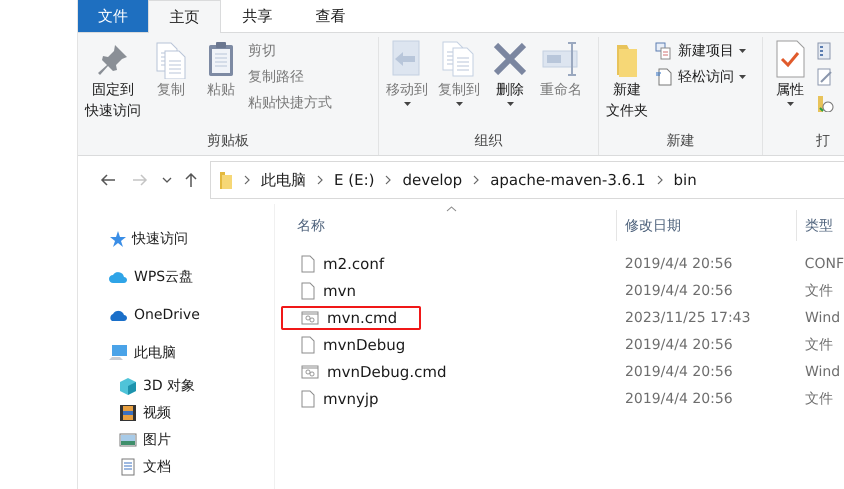 This screenshot has height=489, width=844. Describe the element at coordinates (452, 225) in the screenshot. I see `column-header: 名称` at that location.